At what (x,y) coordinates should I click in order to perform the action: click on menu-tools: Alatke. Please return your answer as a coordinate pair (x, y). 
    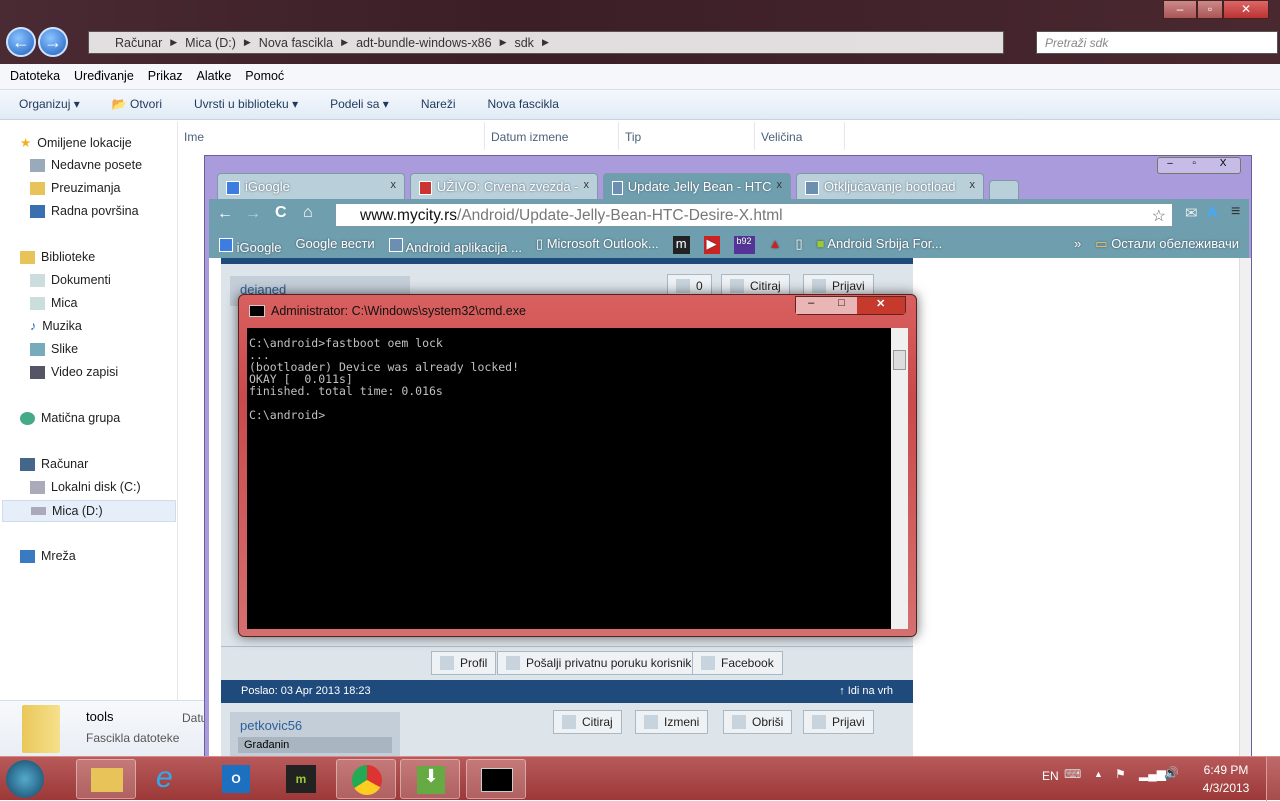
    Looking at the image, I should click on (214, 76).